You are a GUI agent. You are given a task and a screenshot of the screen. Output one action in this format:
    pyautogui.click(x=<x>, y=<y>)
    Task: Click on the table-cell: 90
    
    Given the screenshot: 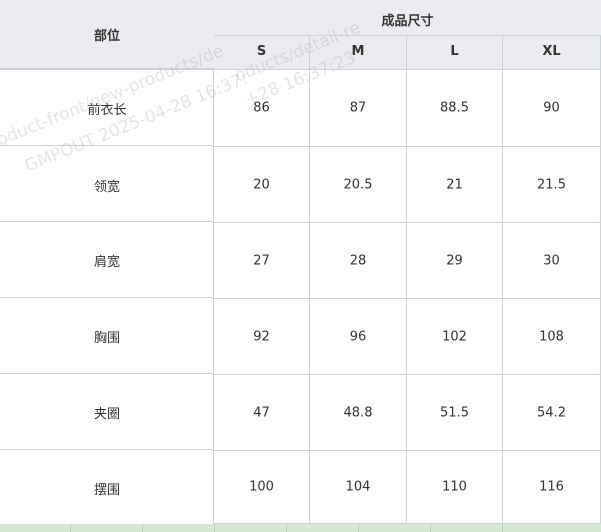 What is the action you would take?
    pyautogui.click(x=552, y=108)
    